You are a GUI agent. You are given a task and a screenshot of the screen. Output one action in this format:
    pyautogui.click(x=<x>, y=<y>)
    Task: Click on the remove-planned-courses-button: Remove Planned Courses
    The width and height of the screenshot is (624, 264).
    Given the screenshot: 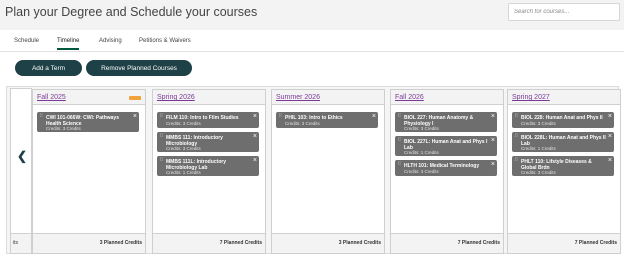 What is the action you would take?
    pyautogui.click(x=139, y=68)
    